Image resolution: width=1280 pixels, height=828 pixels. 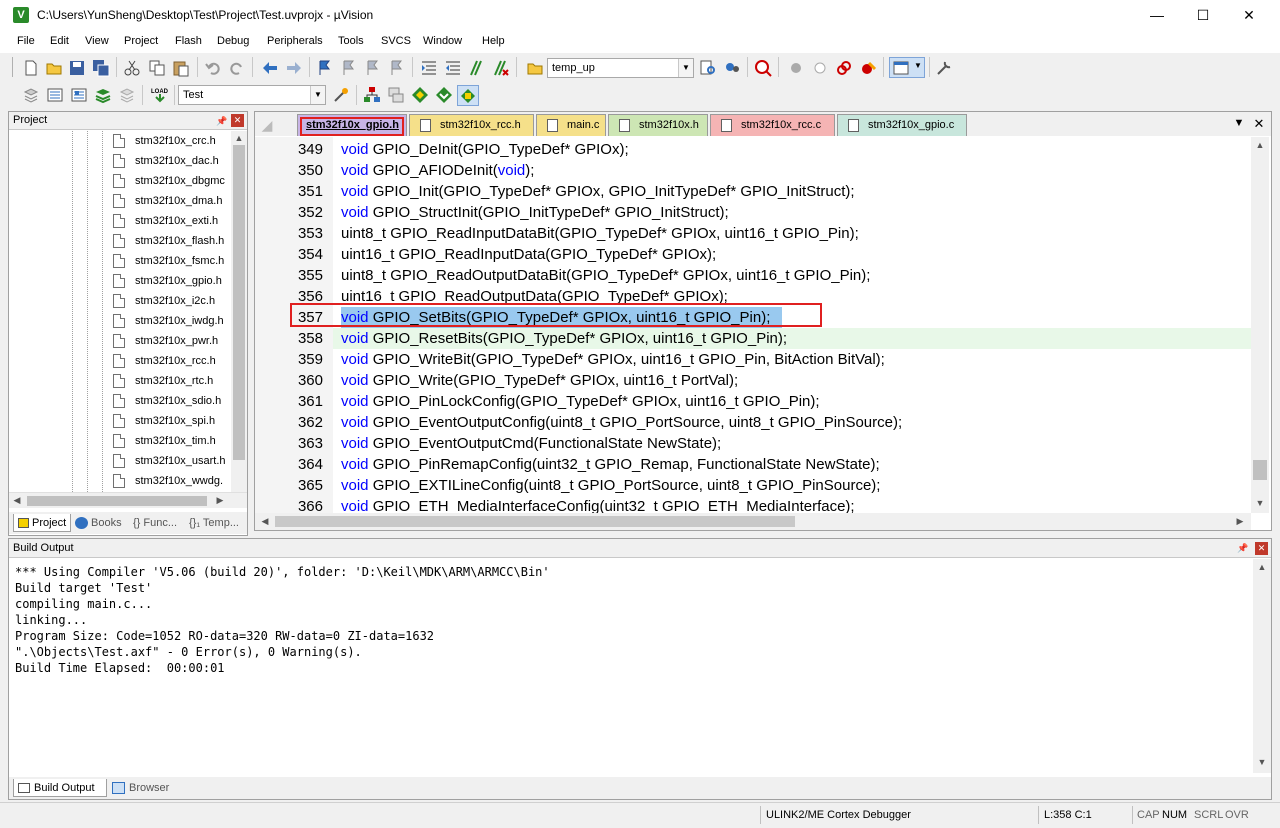 What do you see at coordinates (1262, 666) in the screenshot?
I see `build-vertical-scrollbar: ▲ ▼` at bounding box center [1262, 666].